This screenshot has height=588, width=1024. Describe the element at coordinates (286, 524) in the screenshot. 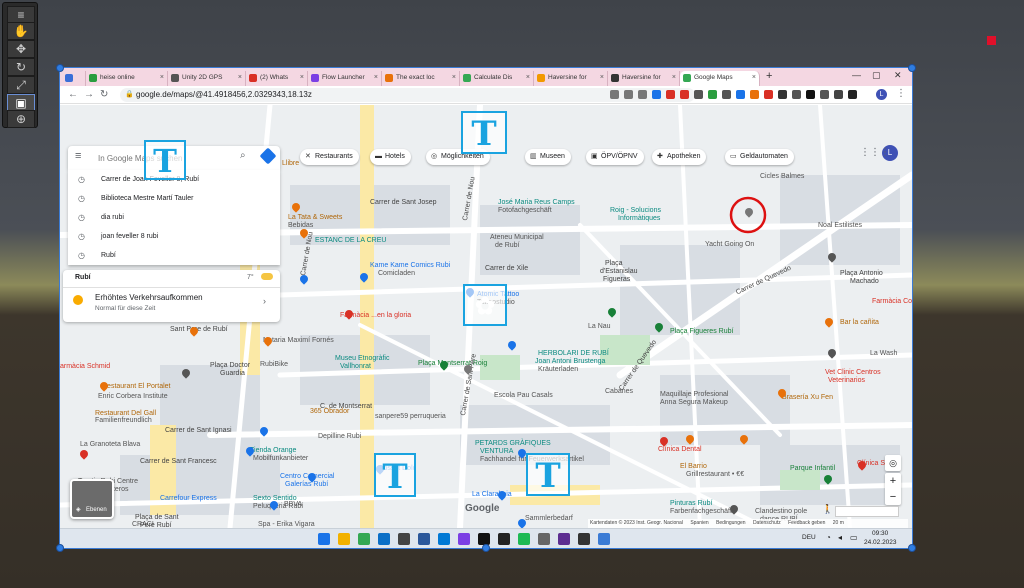

I see `map-label: Spa - Erika Vigara` at that location.